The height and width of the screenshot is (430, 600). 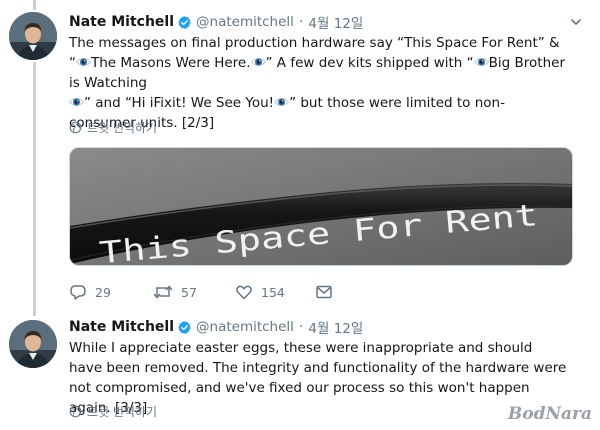 I want to click on reply-count: 29, so click(x=103, y=292).